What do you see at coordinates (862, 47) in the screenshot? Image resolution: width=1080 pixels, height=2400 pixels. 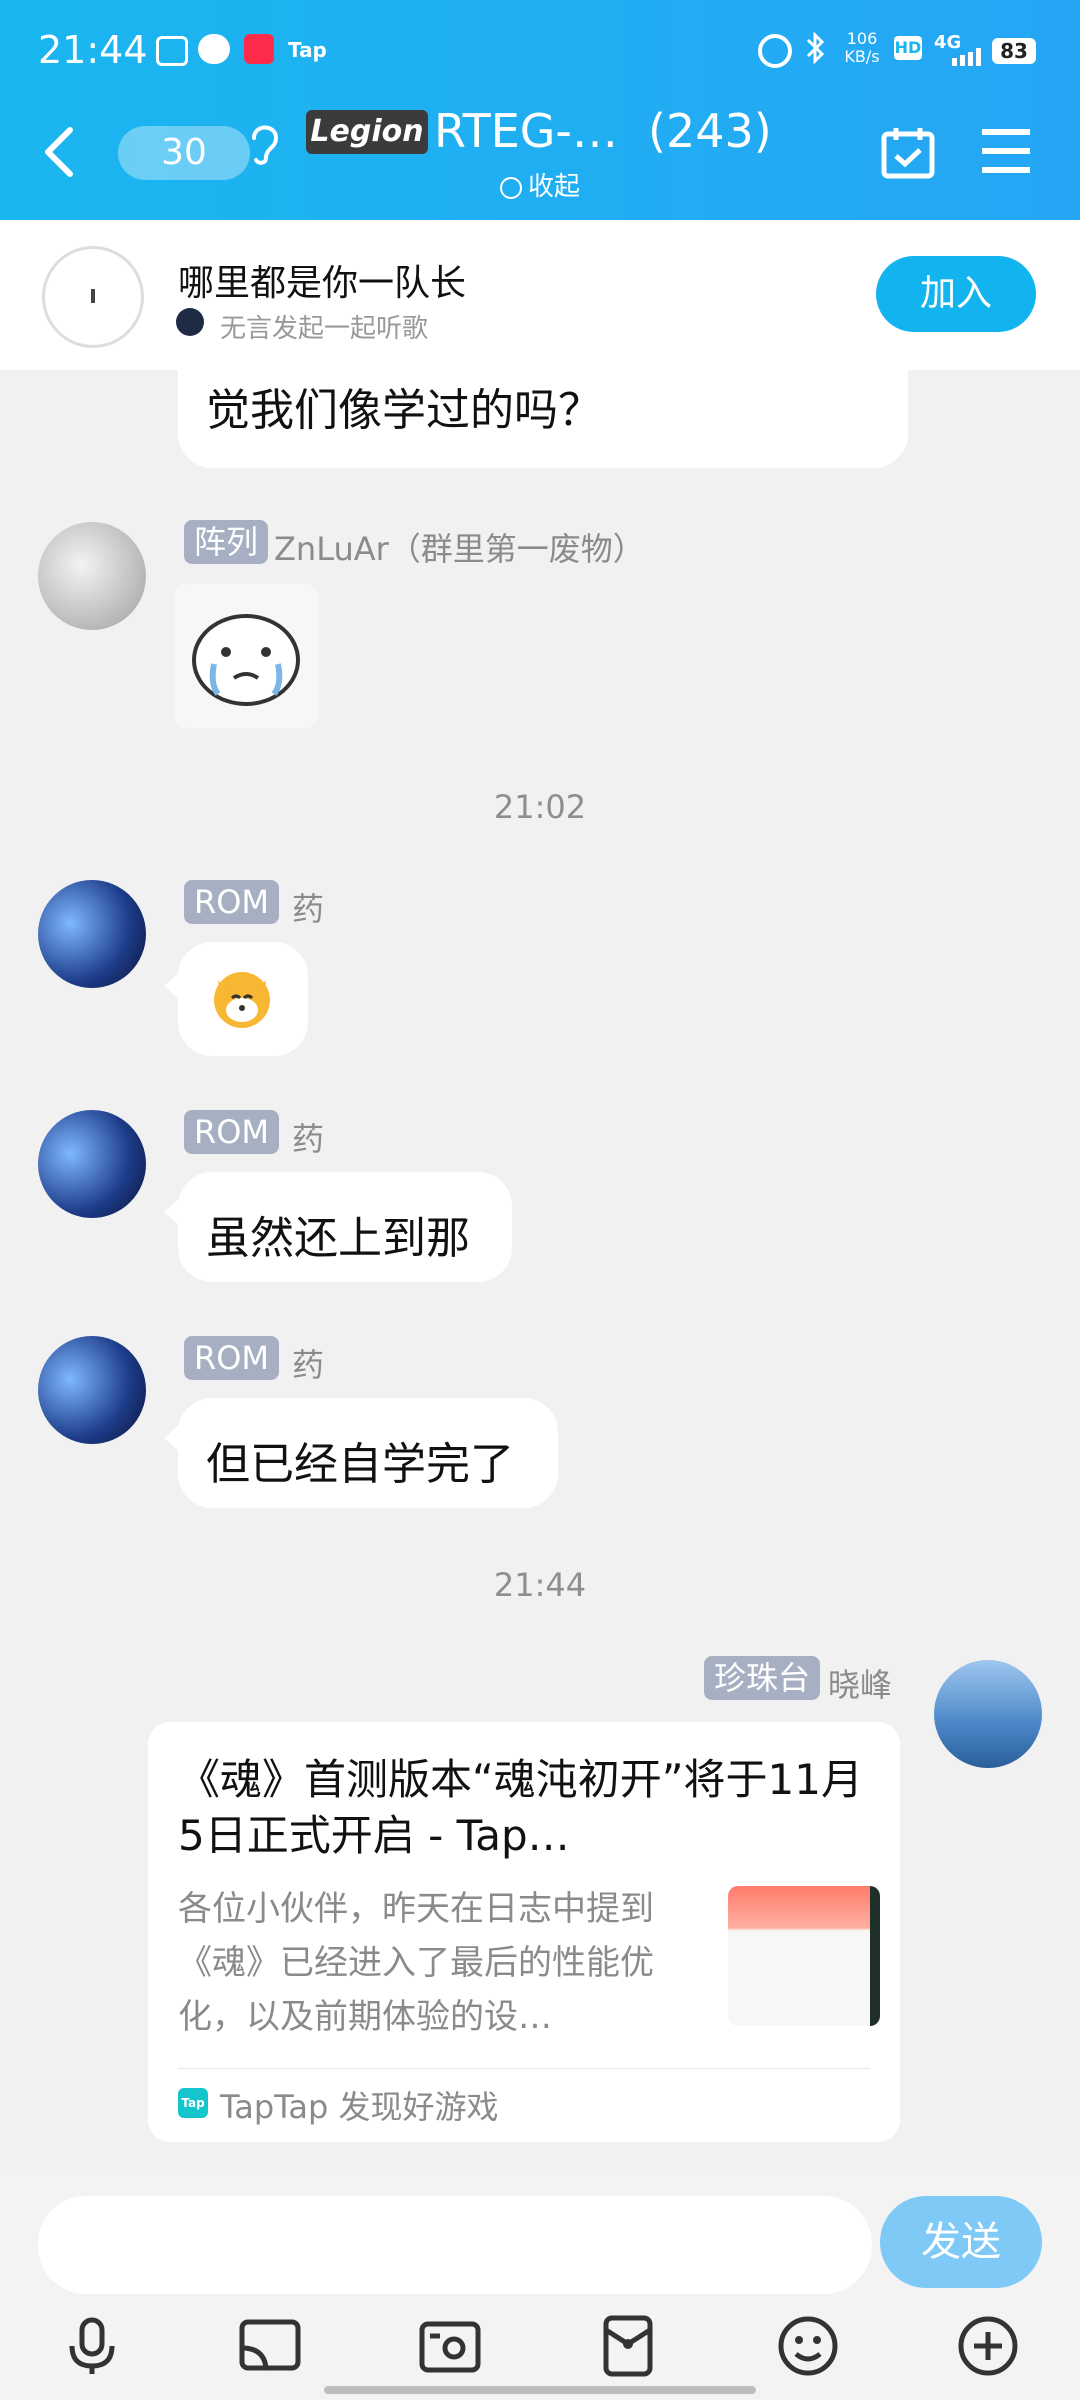 I see `net-speed: 106 KB/s` at bounding box center [862, 47].